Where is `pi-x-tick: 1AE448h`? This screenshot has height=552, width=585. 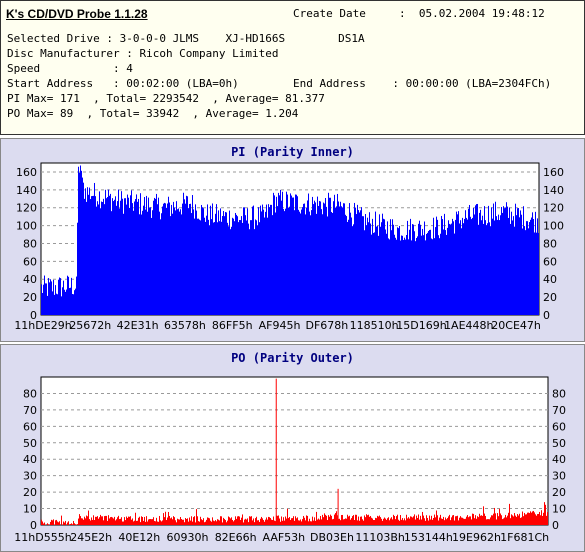 pi-x-tick: 1AE448h is located at coordinates (468, 325).